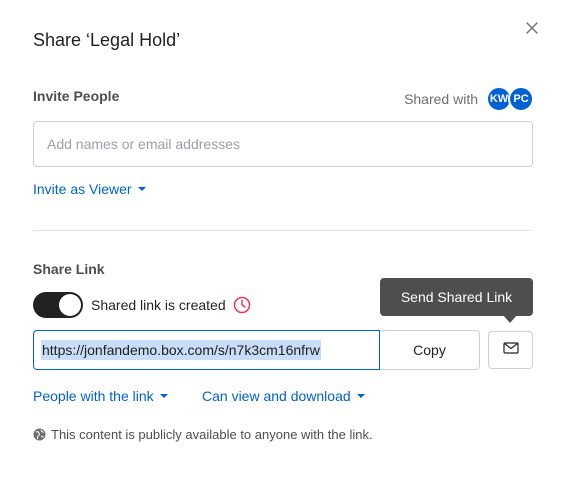 The width and height of the screenshot is (582, 484). What do you see at coordinates (69, 269) in the screenshot?
I see `share-link-label: Share Link` at bounding box center [69, 269].